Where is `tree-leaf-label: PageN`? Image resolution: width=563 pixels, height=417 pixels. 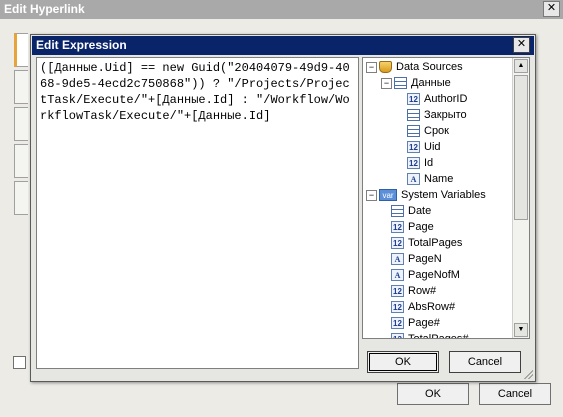
tree-leaf-label: PageN is located at coordinates (425, 259).